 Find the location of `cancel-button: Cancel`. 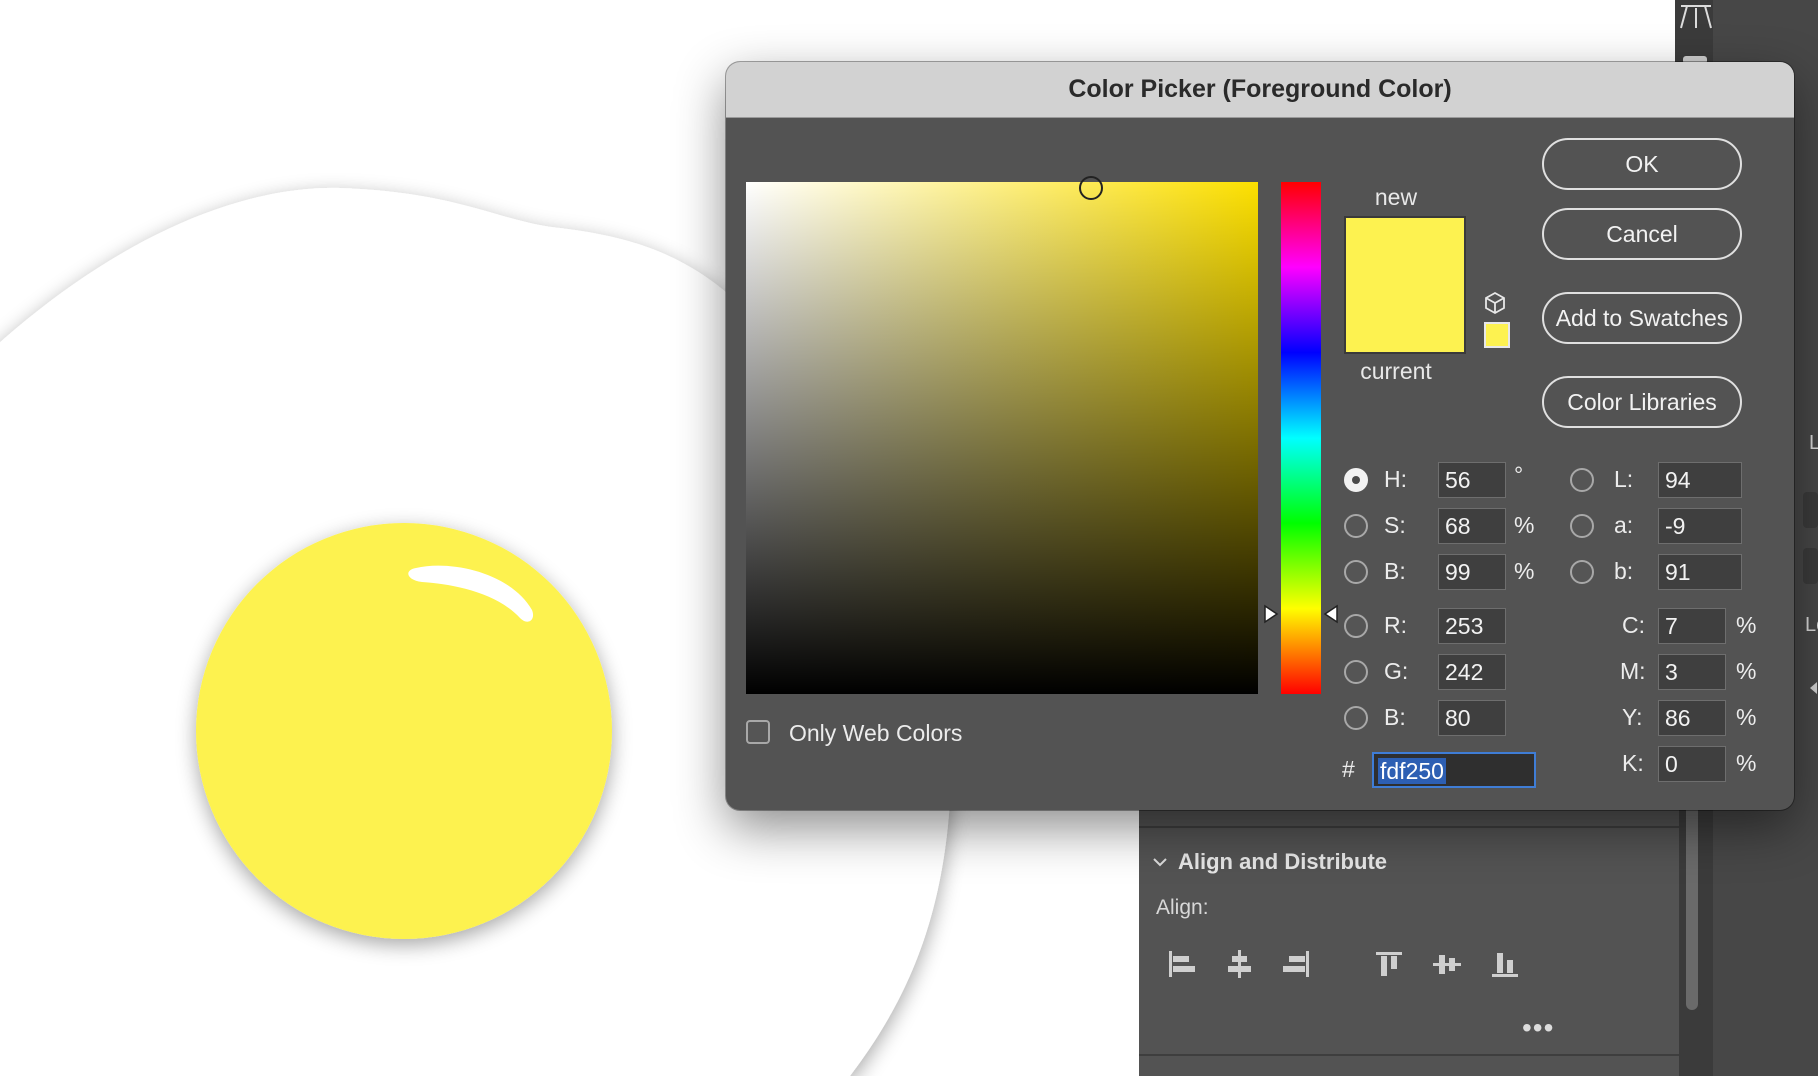

cancel-button: Cancel is located at coordinates (1642, 234).